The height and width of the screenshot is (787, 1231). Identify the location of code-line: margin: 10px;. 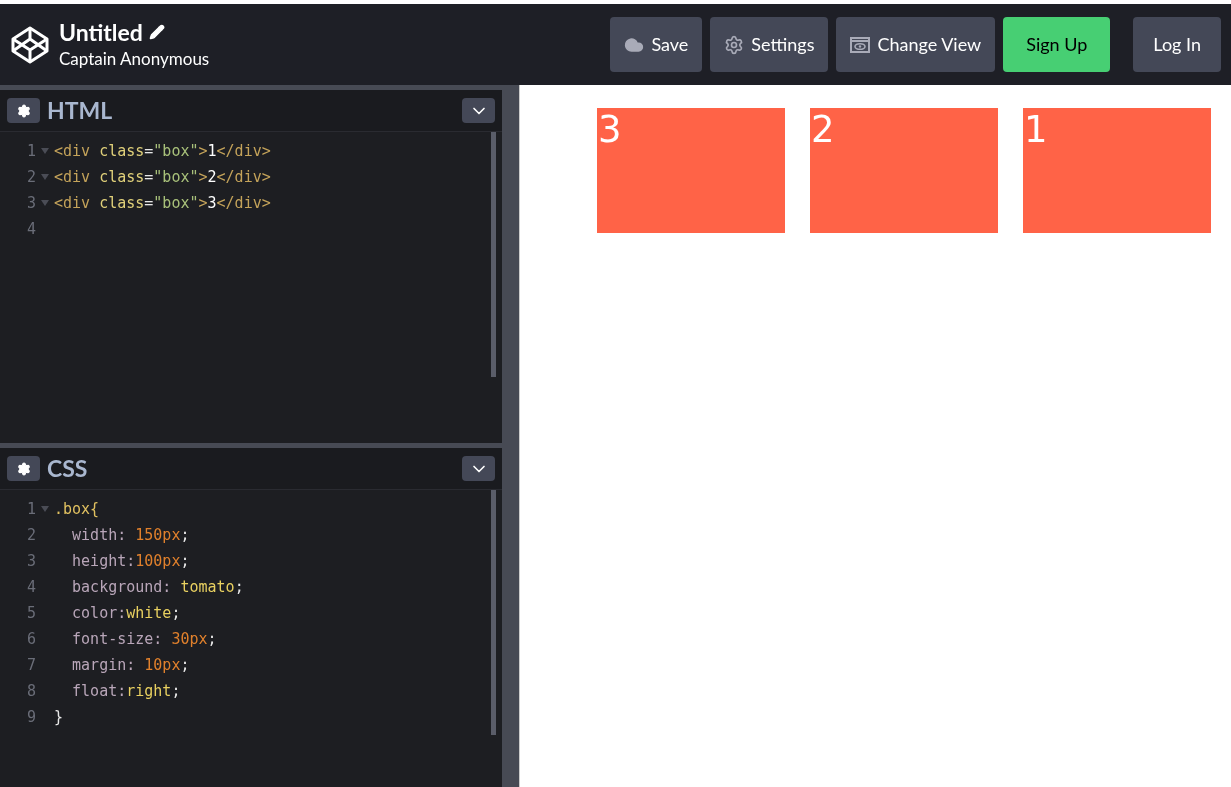
(130, 665).